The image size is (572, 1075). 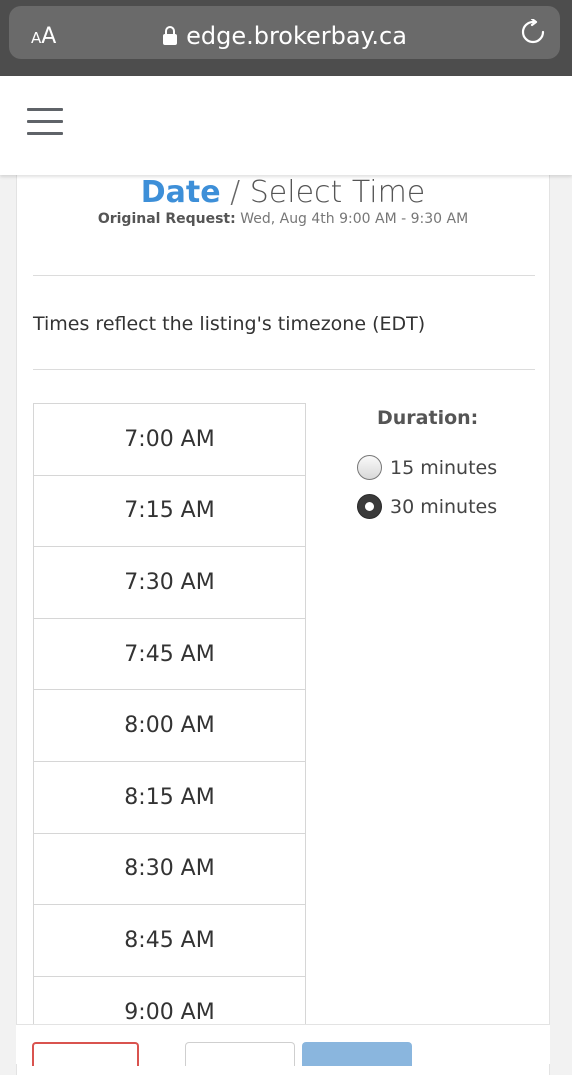 I want to click on radio-button, so click(x=369, y=467).